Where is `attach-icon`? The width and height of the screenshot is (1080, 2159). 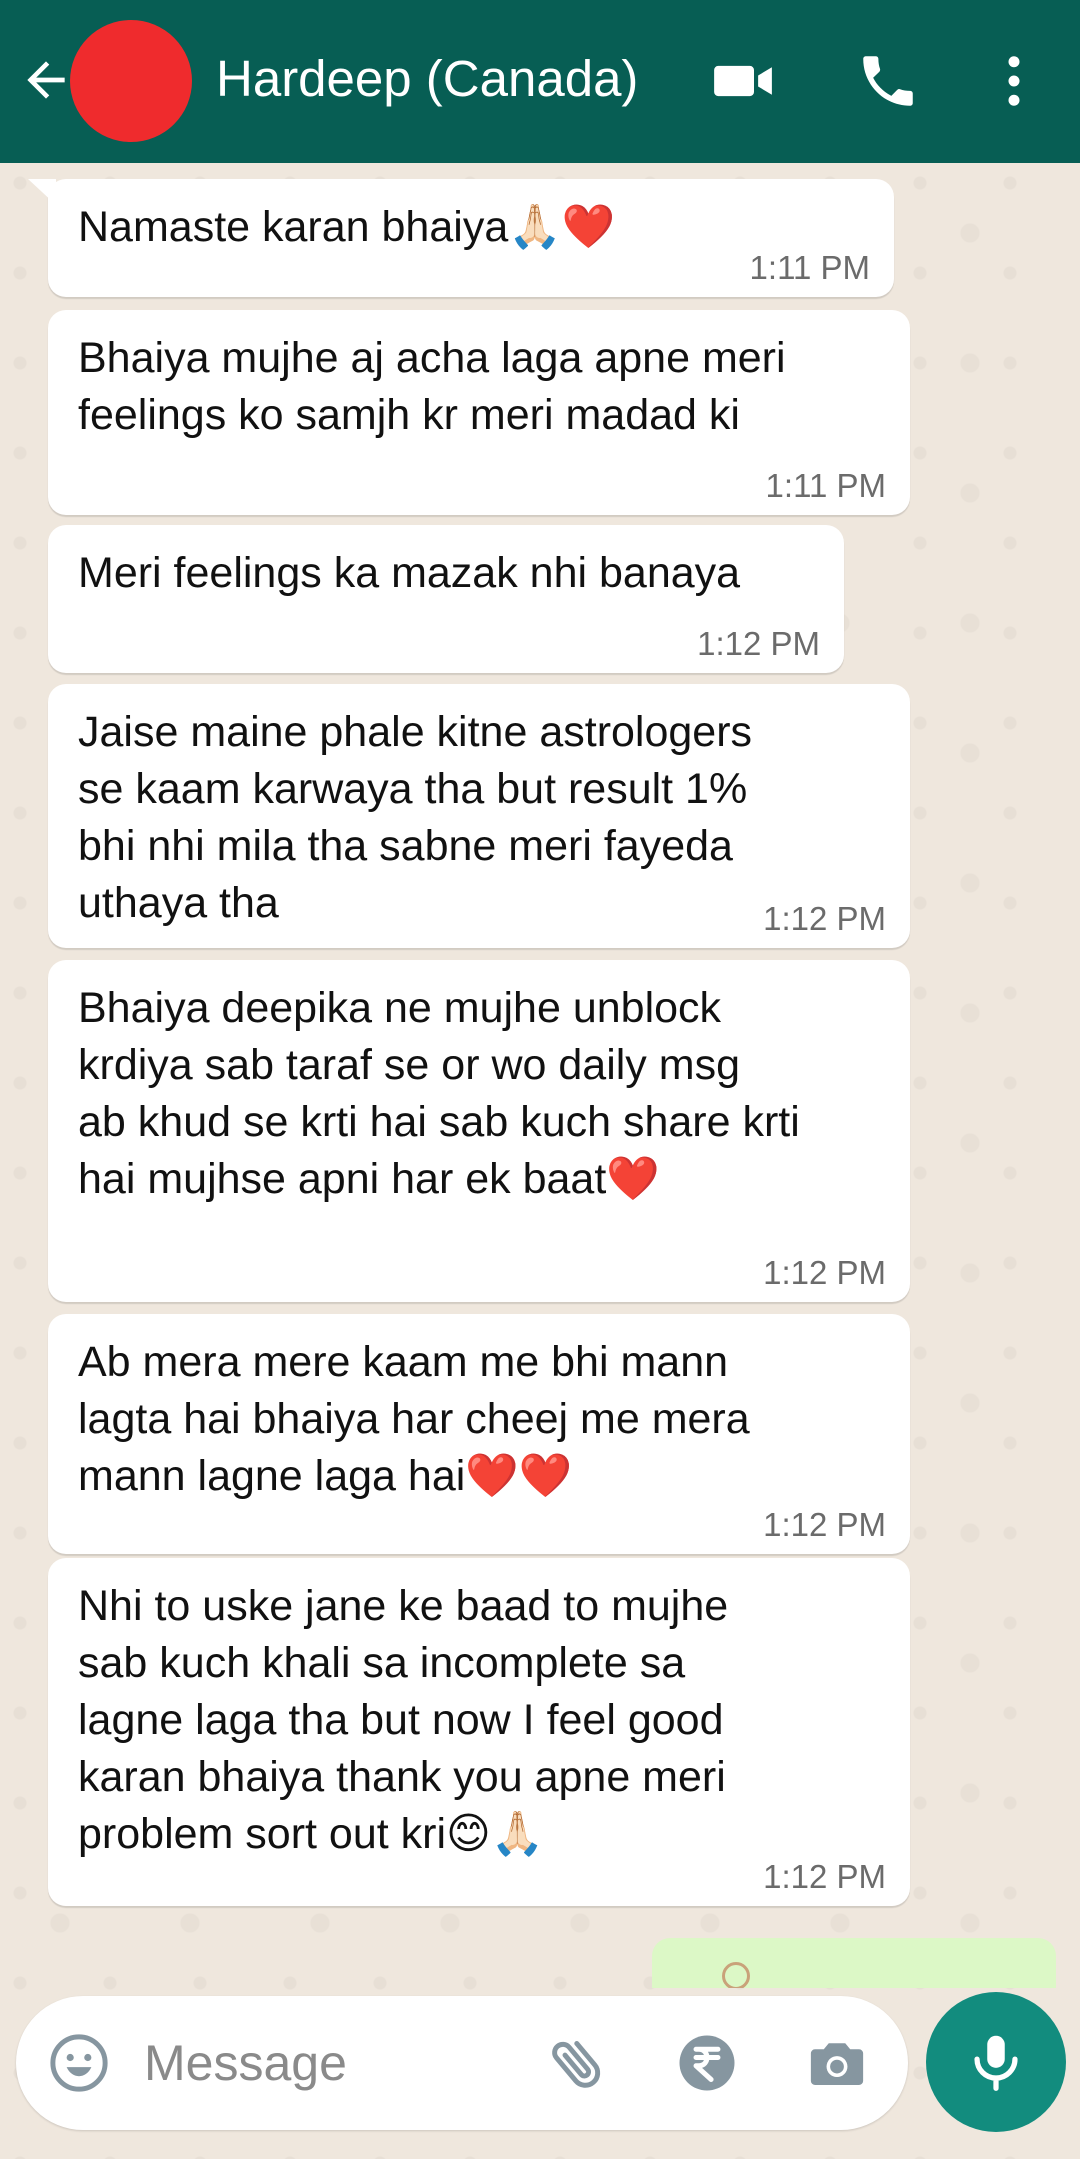 attach-icon is located at coordinates (577, 2063).